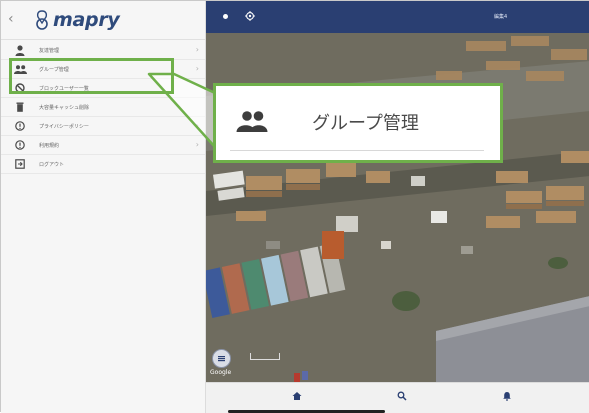  What do you see at coordinates (397, 17) in the screenshot?
I see `map-topbar: 編集4` at bounding box center [397, 17].